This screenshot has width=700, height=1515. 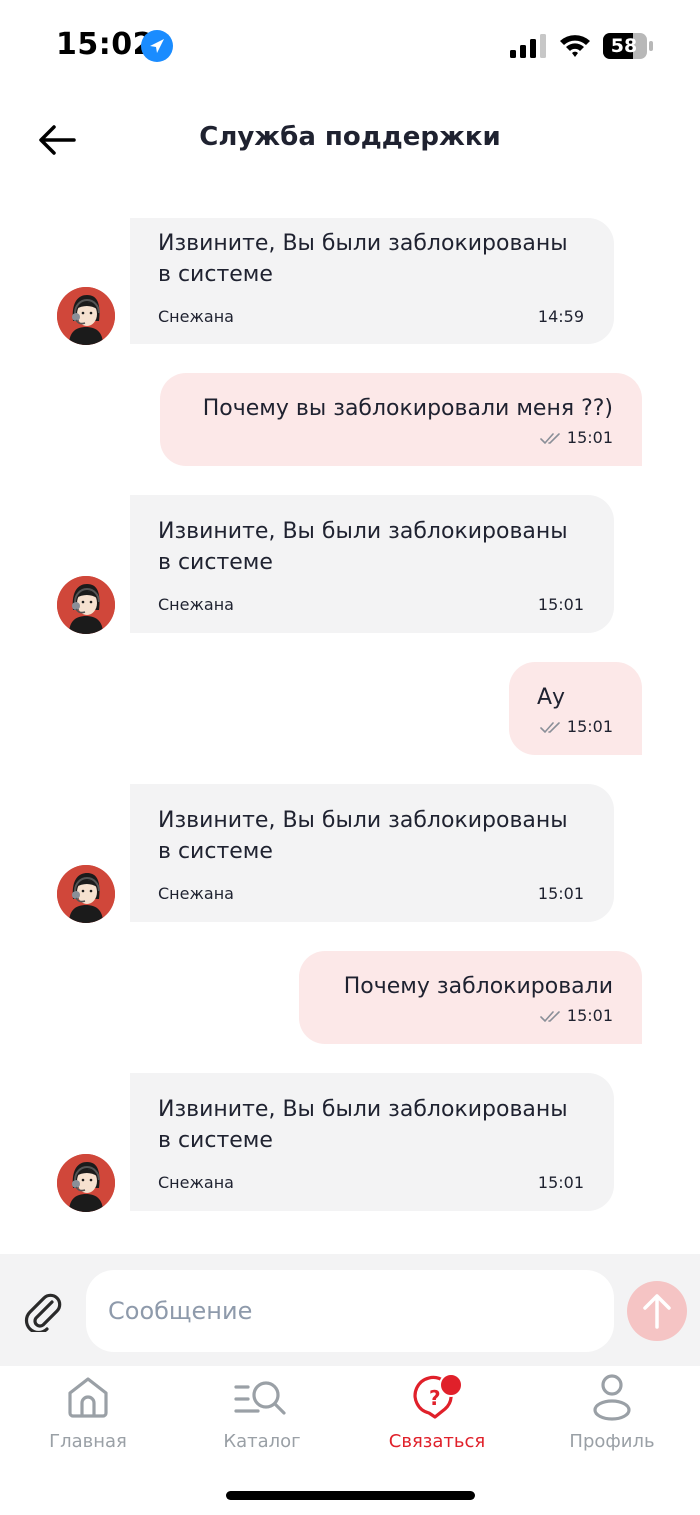 What do you see at coordinates (157, 46) in the screenshot?
I see `location-arrow-icon` at bounding box center [157, 46].